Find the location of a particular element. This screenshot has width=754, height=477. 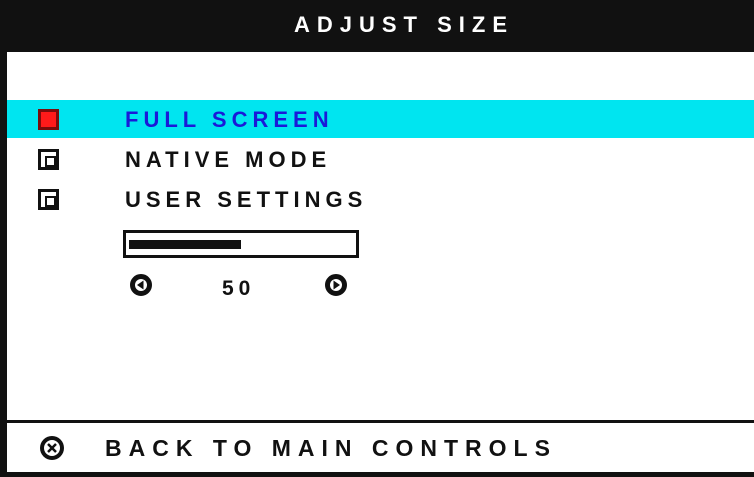

divider is located at coordinates (380, 421).